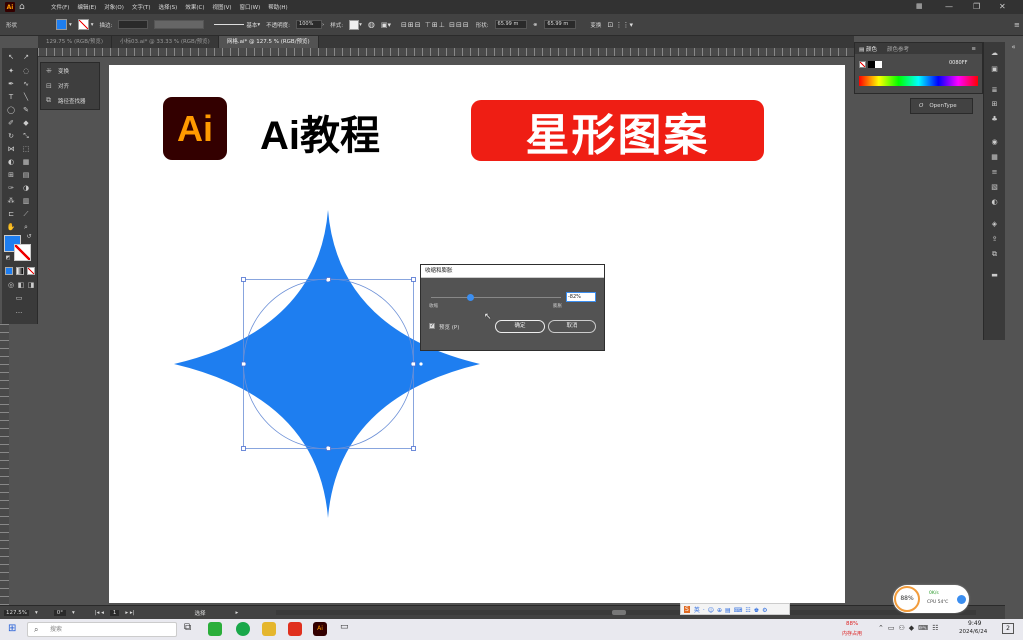 The height and width of the screenshot is (640, 1023). I want to click on hand-tool-icon: ✋, so click(11, 227).